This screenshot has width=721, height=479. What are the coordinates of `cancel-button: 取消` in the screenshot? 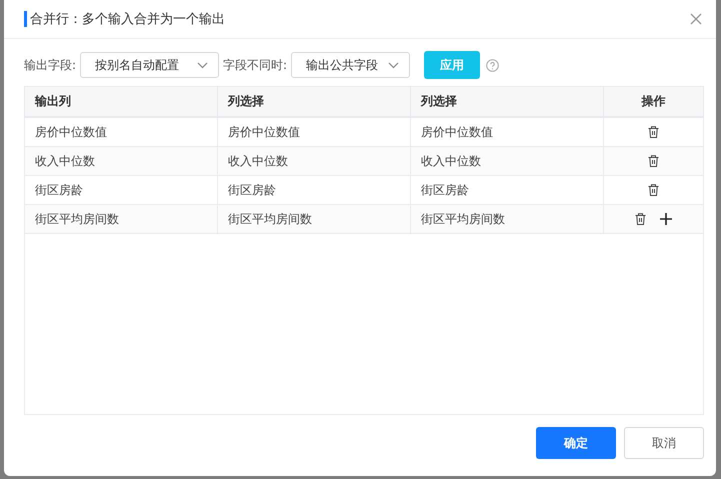 It's located at (664, 443).